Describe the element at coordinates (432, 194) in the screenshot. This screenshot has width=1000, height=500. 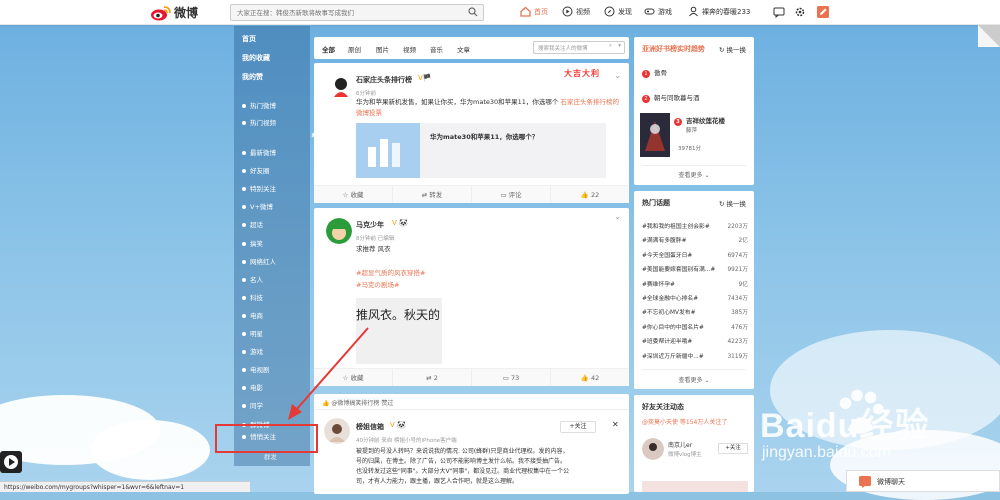
I see `repost-button: ⇄ 转发` at that location.